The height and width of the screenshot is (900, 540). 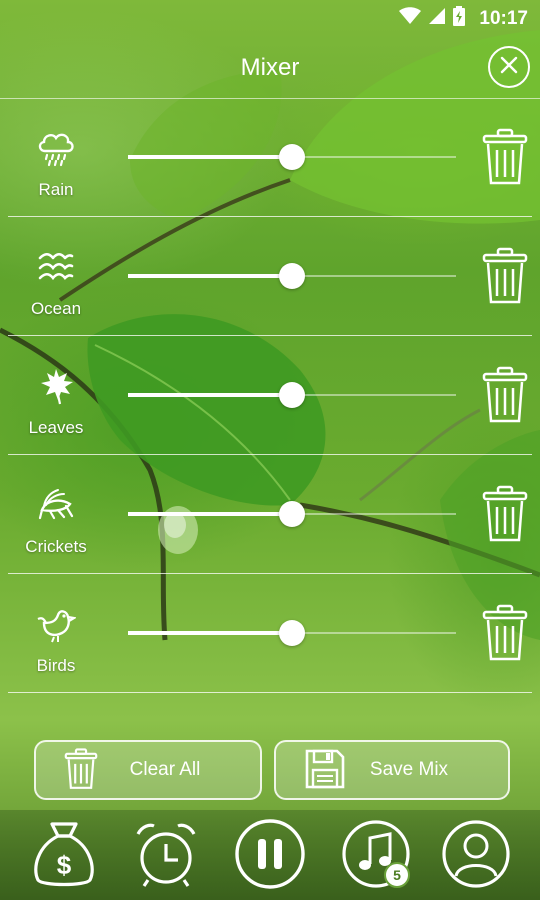 I want to click on user-icon, so click(x=476, y=856).